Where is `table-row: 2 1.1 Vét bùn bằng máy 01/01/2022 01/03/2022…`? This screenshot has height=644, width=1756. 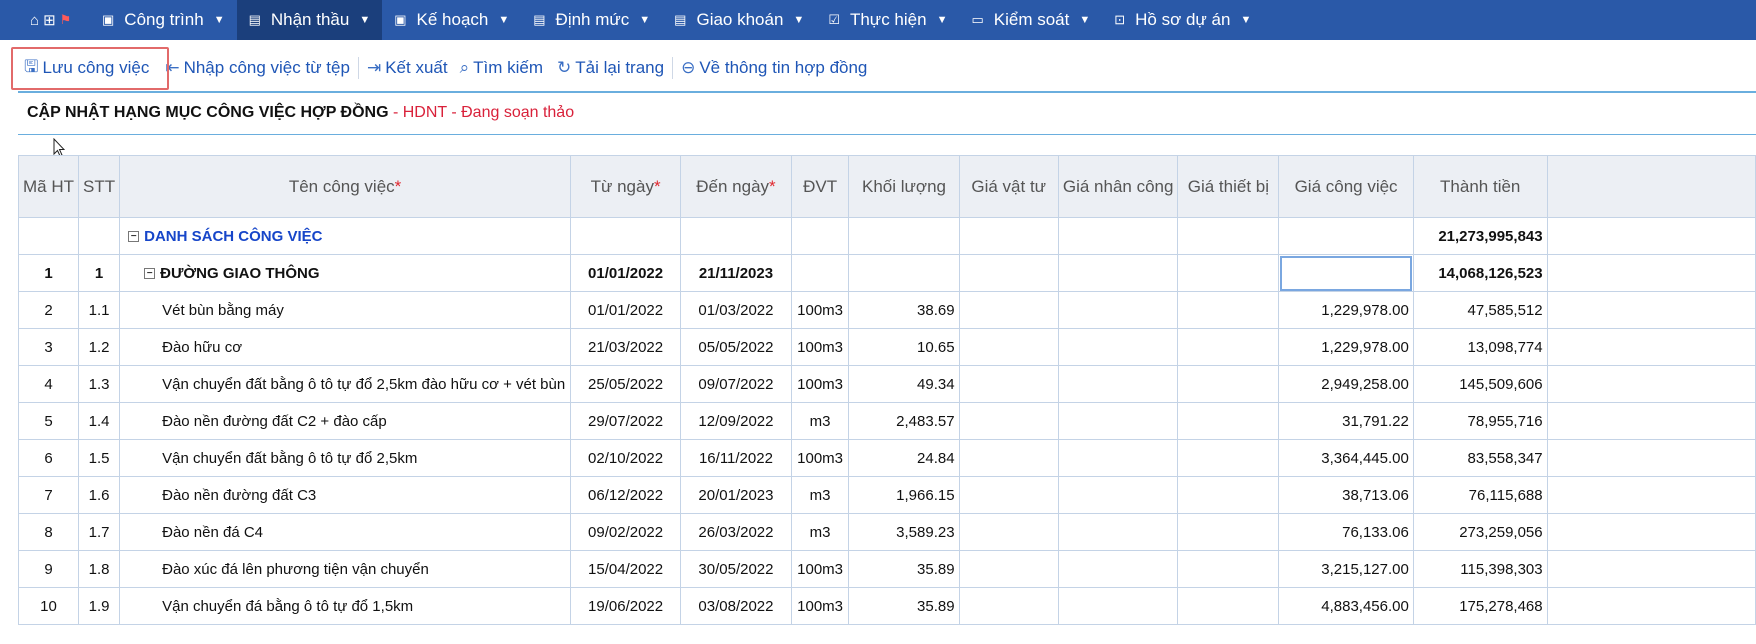
table-row: 2 1.1 Vét bùn bằng máy 01/01/2022 01/03/2022… is located at coordinates (887, 310).